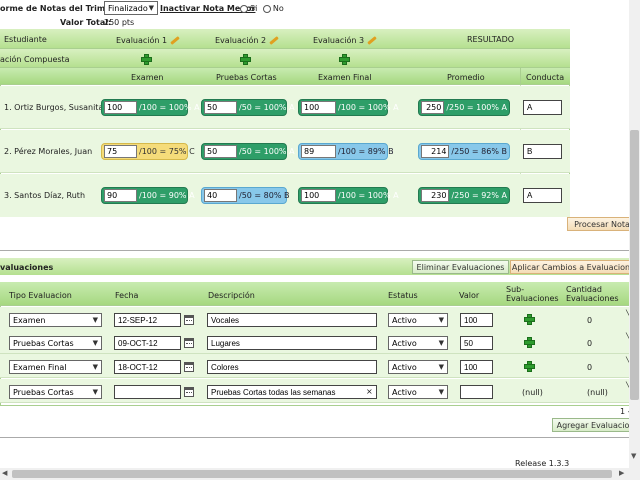  Describe the element at coordinates (491, 39) in the screenshot. I see `result-header: RESULTADO` at that location.